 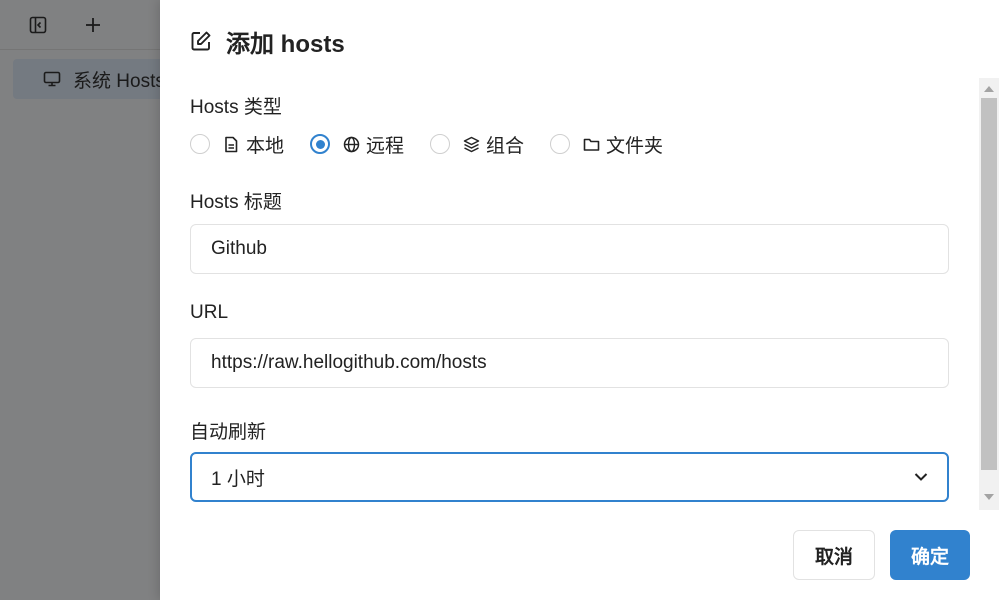 What do you see at coordinates (228, 432) in the screenshot?
I see `auto-refresh-label: 自动刷新` at bounding box center [228, 432].